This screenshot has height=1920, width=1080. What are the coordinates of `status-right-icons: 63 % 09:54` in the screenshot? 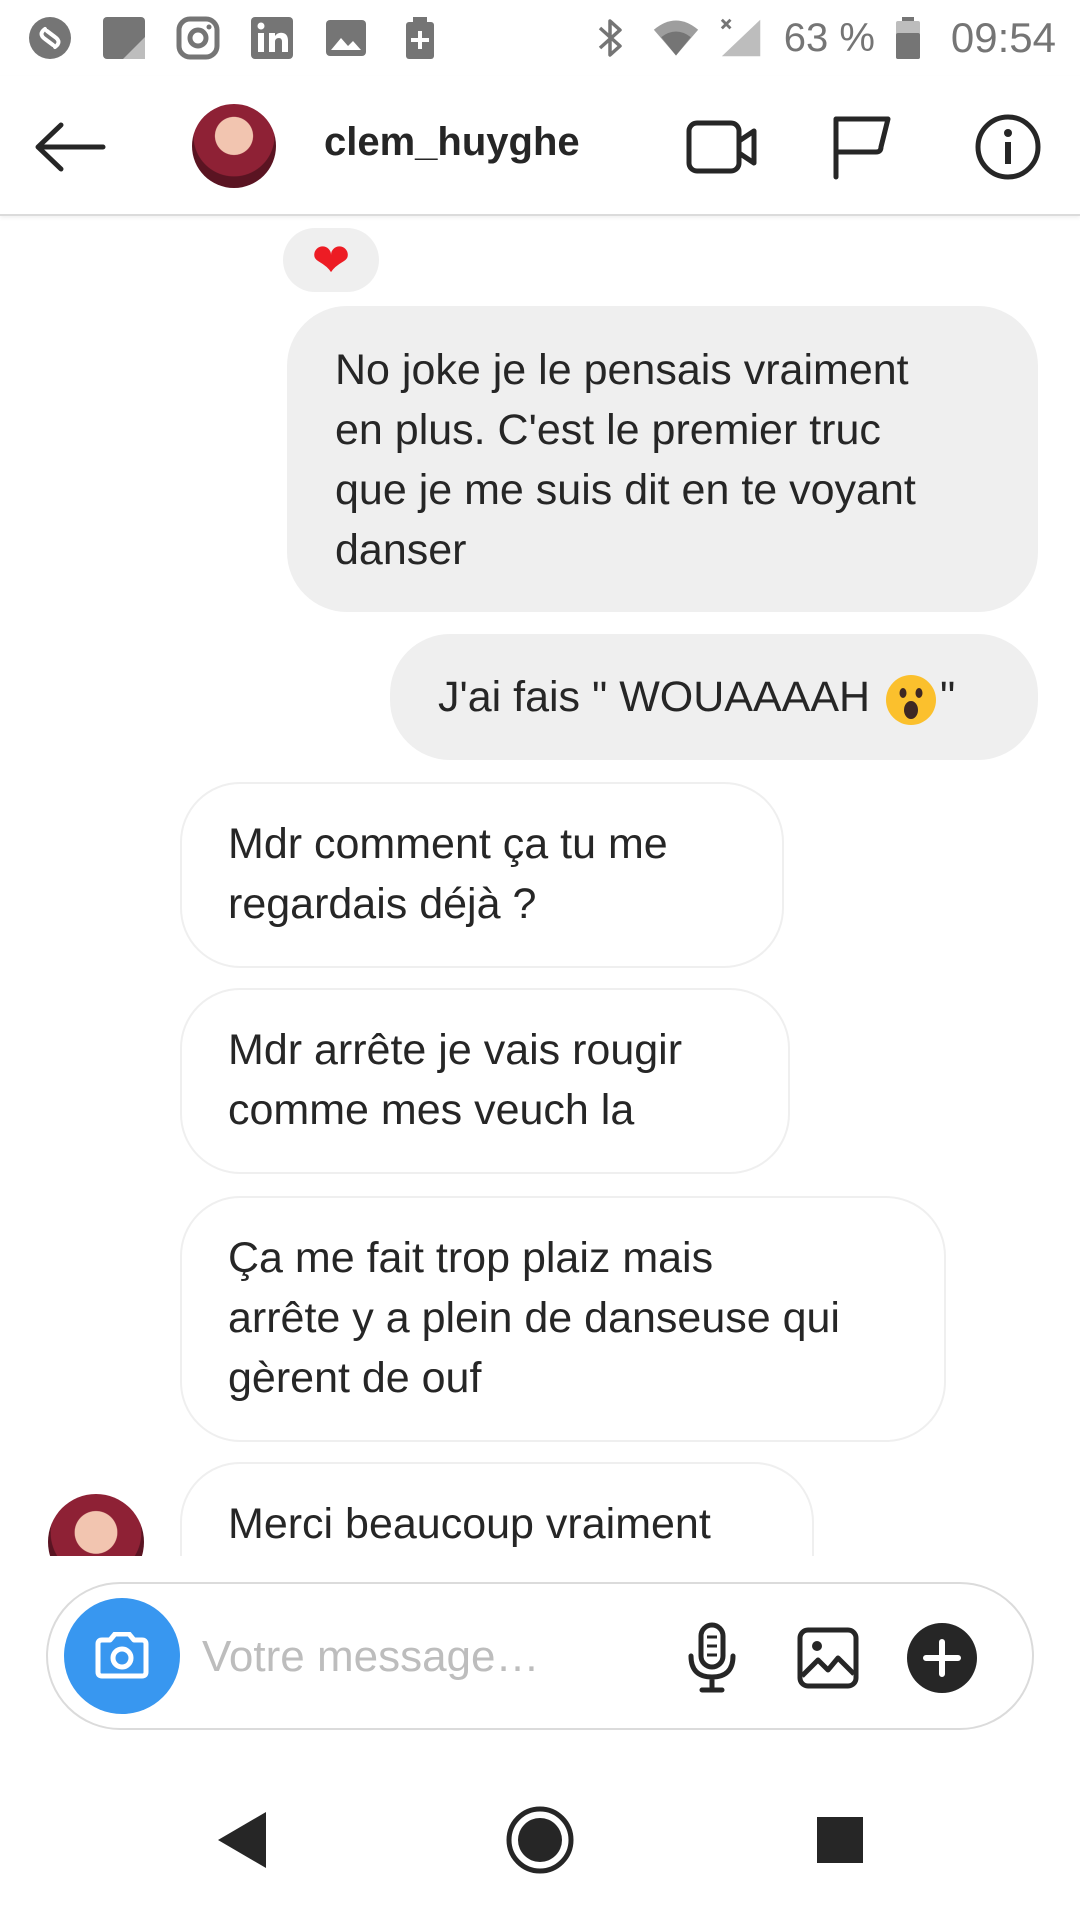 It's located at (821, 38).